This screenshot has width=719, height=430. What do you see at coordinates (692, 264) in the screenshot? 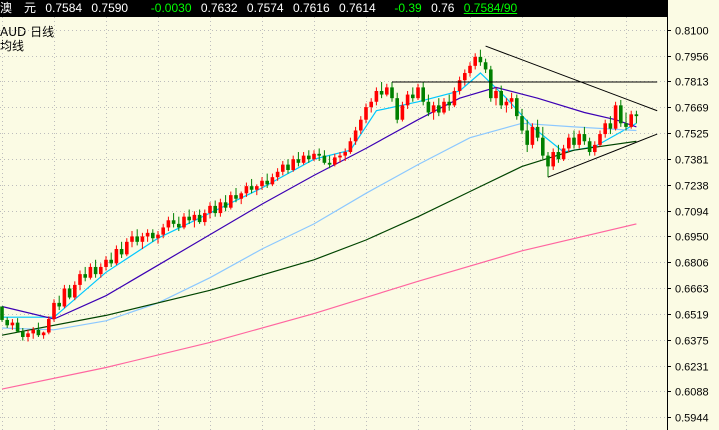
I see `y-tick-label: 0.6806` at bounding box center [692, 264].